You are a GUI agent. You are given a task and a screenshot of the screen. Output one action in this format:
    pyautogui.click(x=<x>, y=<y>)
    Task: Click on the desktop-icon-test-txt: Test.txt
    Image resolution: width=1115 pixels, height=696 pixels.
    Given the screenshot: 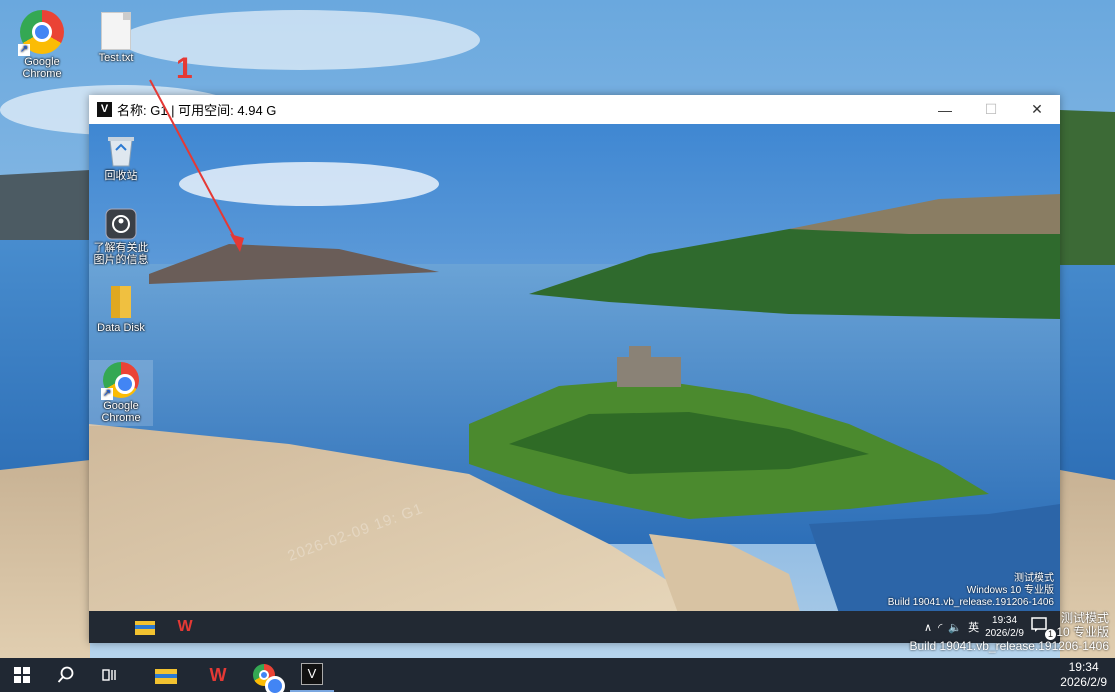 What is the action you would take?
    pyautogui.click(x=116, y=38)
    